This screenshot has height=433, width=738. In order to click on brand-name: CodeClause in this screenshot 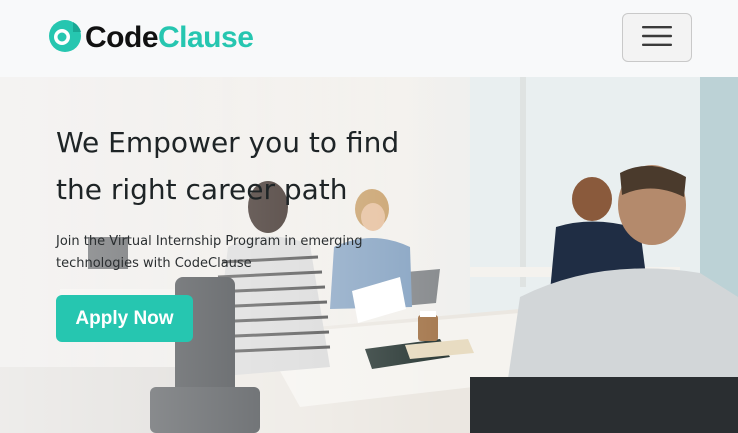, I will do `click(169, 38)`.